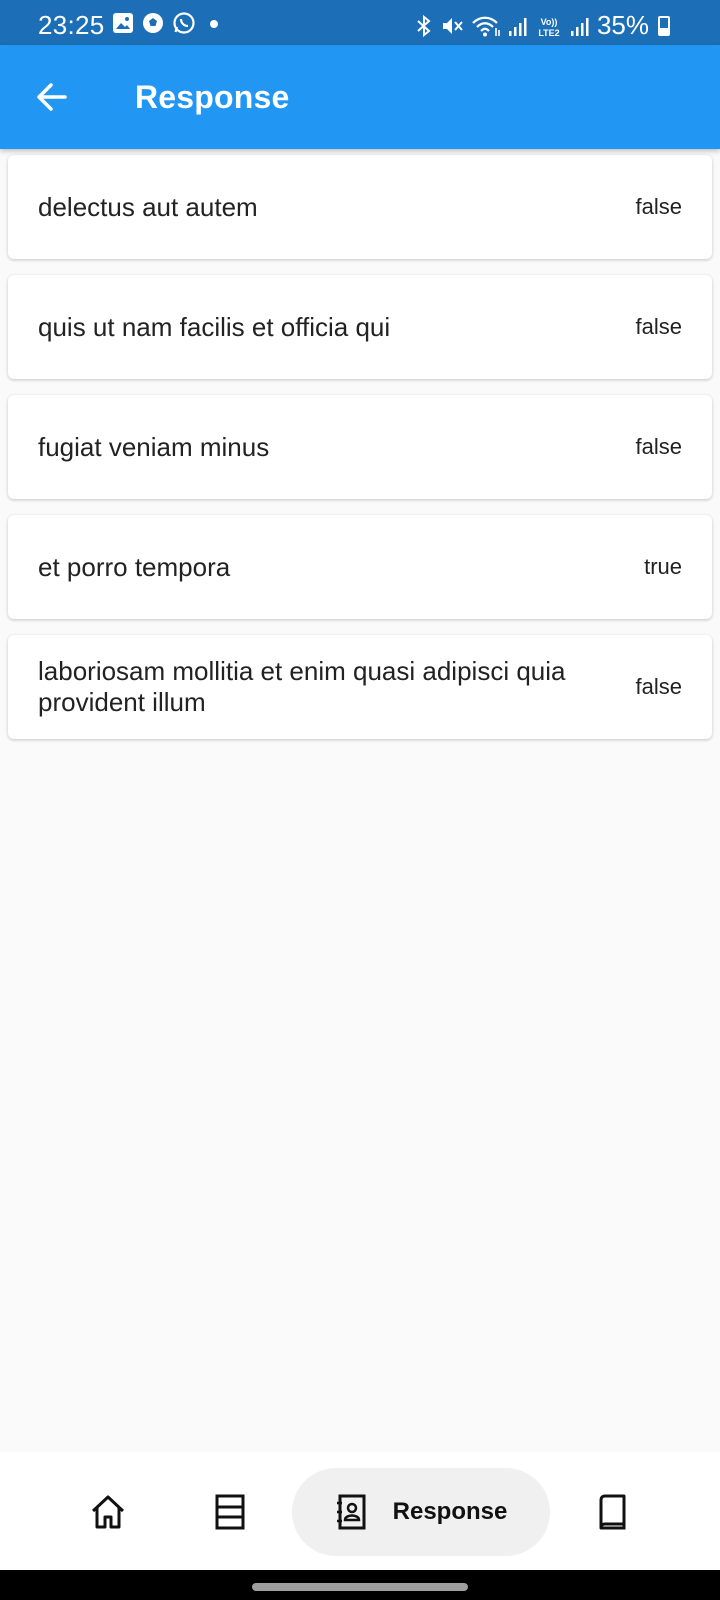 This screenshot has width=720, height=1600. I want to click on soccer-ball-icon, so click(153, 23).